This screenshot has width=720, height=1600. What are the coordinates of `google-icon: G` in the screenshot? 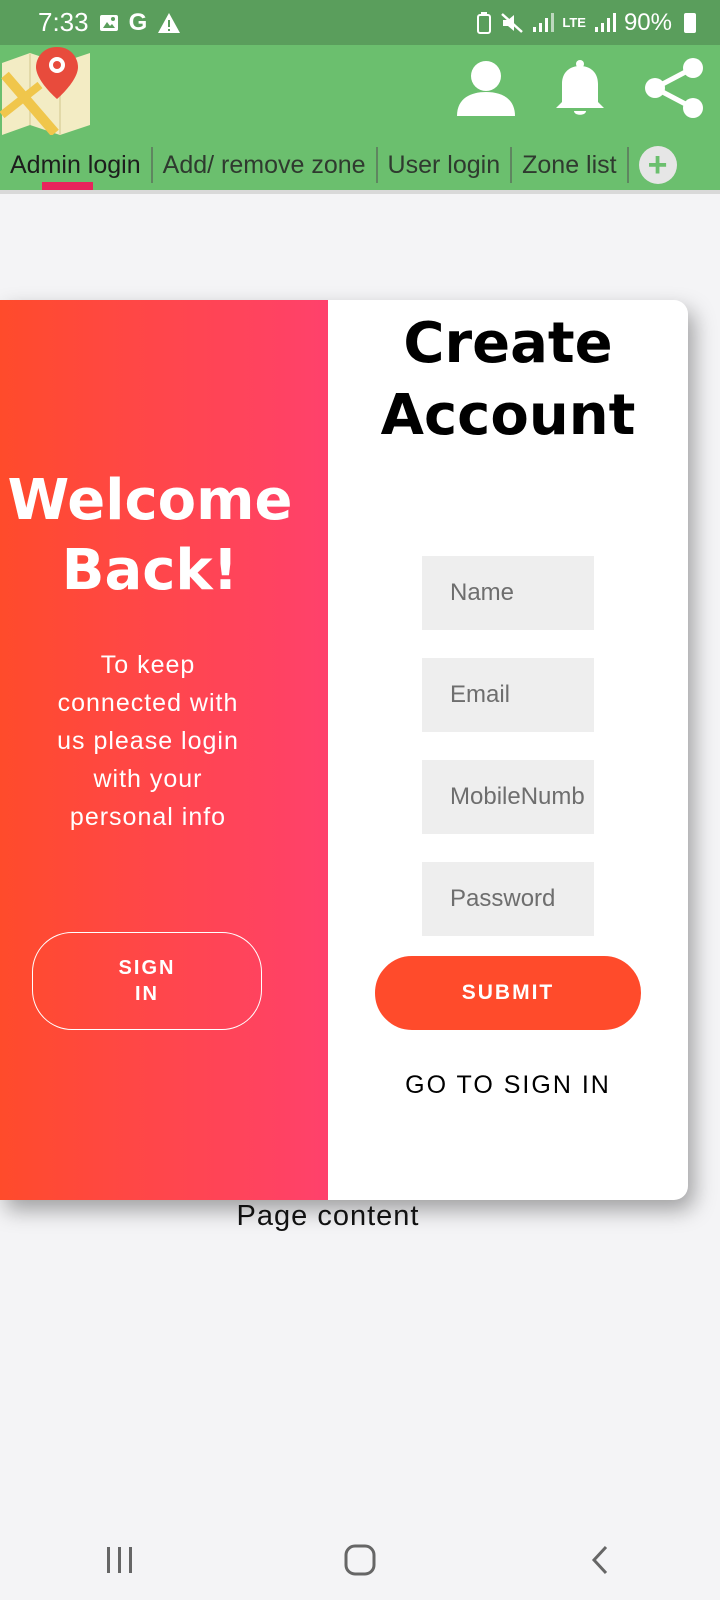 It's located at (138, 22).